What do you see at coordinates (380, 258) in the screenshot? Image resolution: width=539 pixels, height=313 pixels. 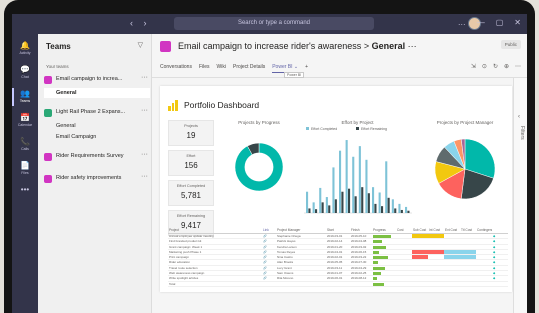 I see `progress-bar` at bounding box center [380, 258].